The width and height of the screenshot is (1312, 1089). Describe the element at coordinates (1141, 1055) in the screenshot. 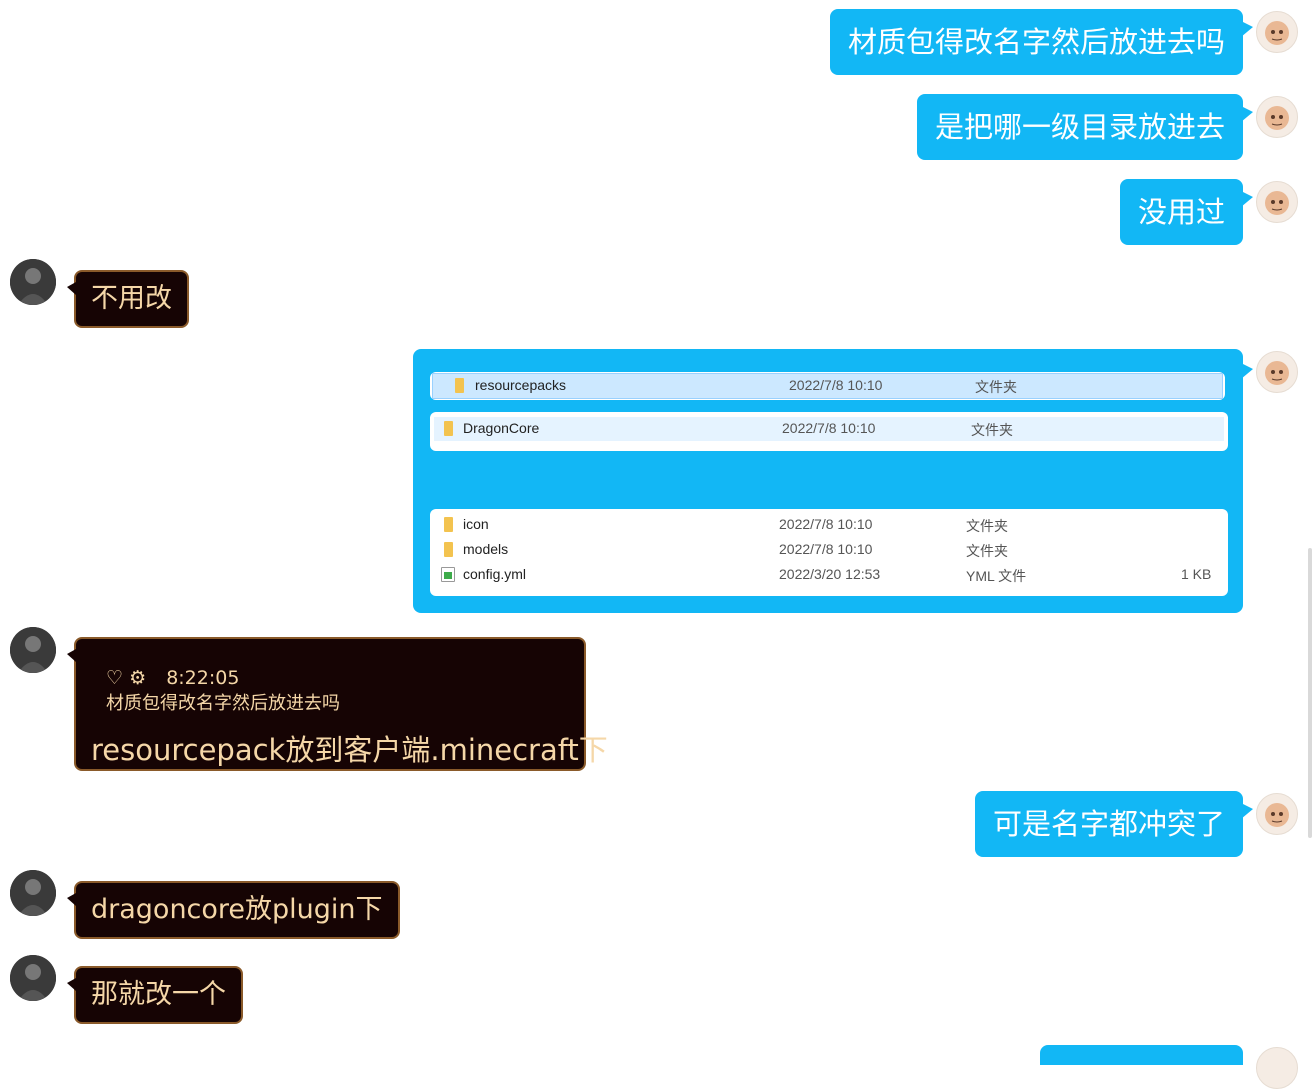

I see `my-message-bubble-partial` at that location.